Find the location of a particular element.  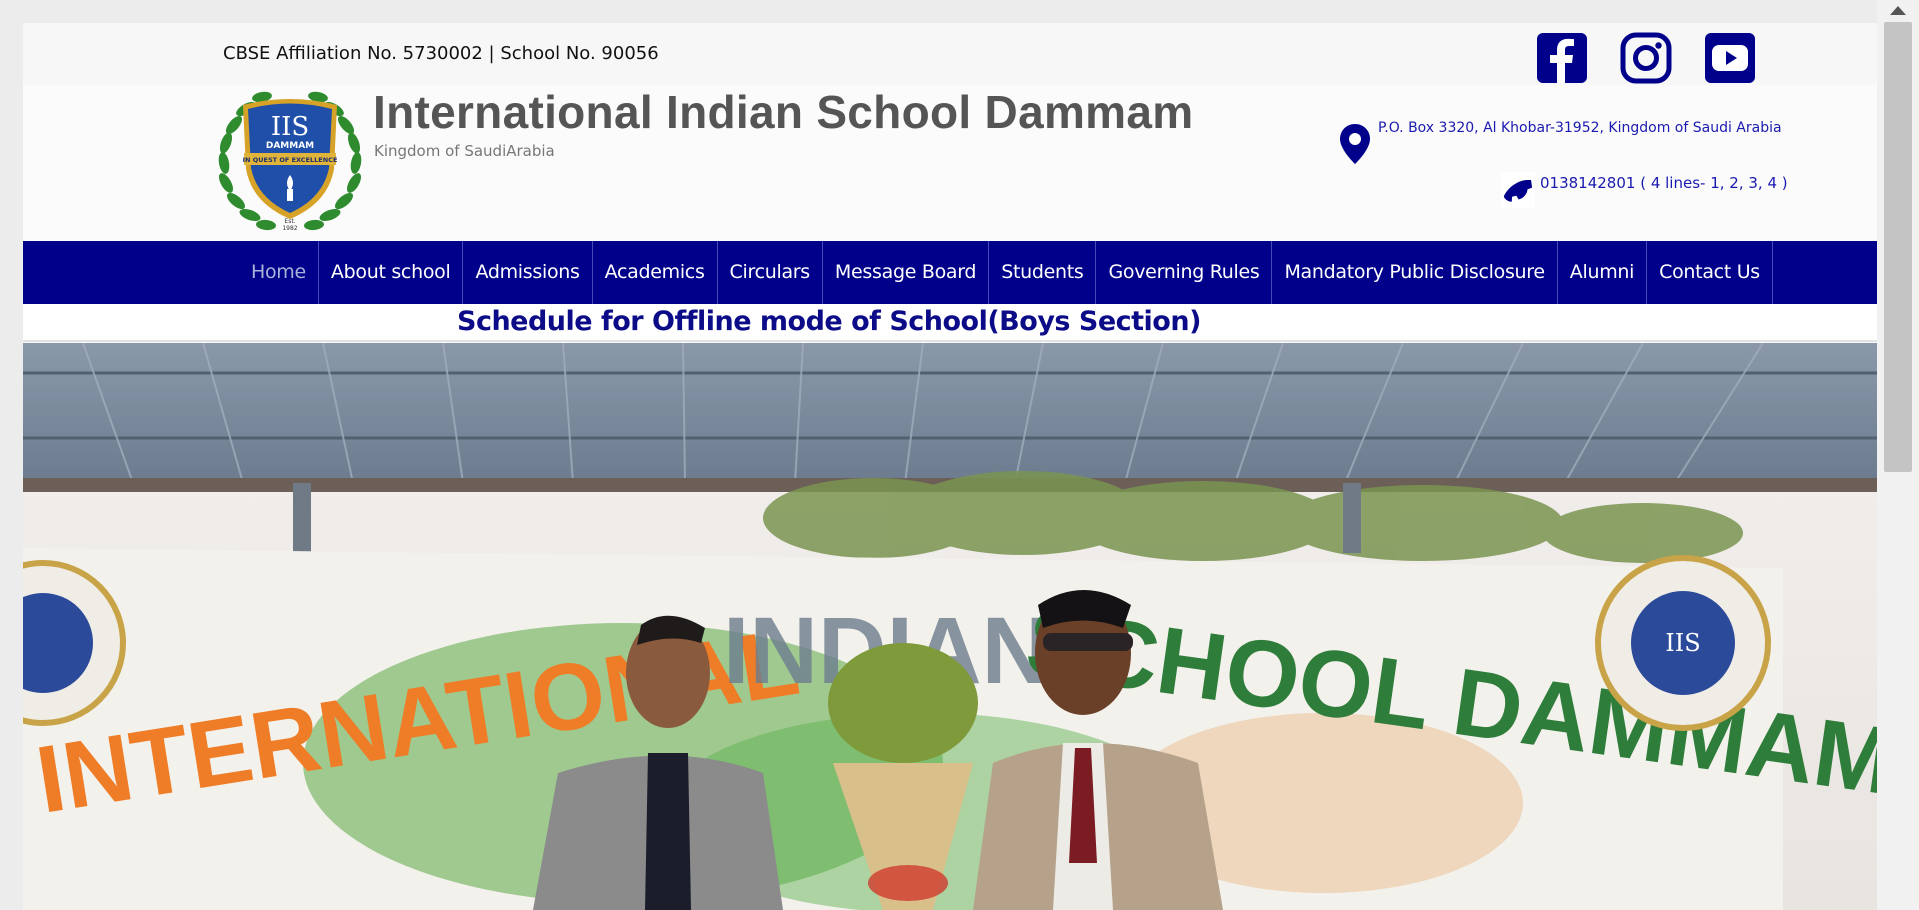

scroll-up-arrow-icon is located at coordinates (1898, 10).